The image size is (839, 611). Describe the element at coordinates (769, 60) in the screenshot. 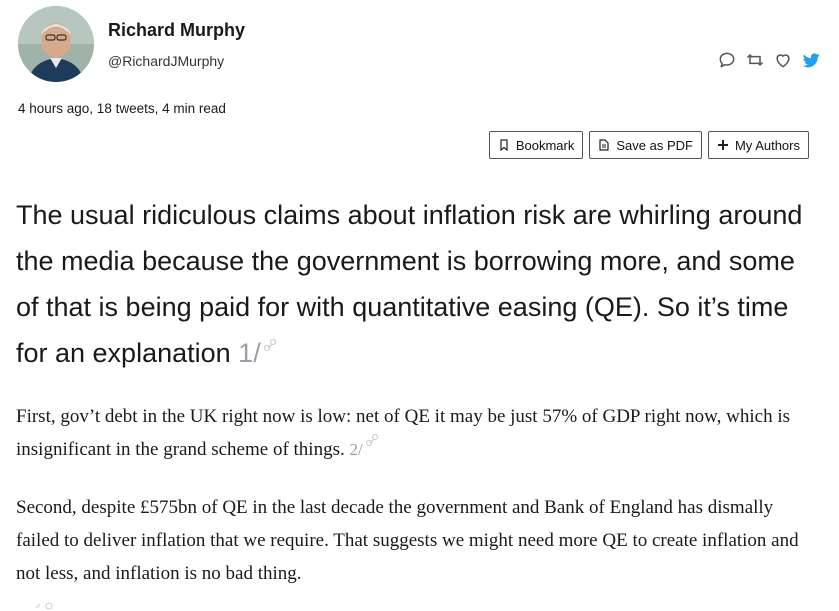

I see `tweet-actions` at that location.